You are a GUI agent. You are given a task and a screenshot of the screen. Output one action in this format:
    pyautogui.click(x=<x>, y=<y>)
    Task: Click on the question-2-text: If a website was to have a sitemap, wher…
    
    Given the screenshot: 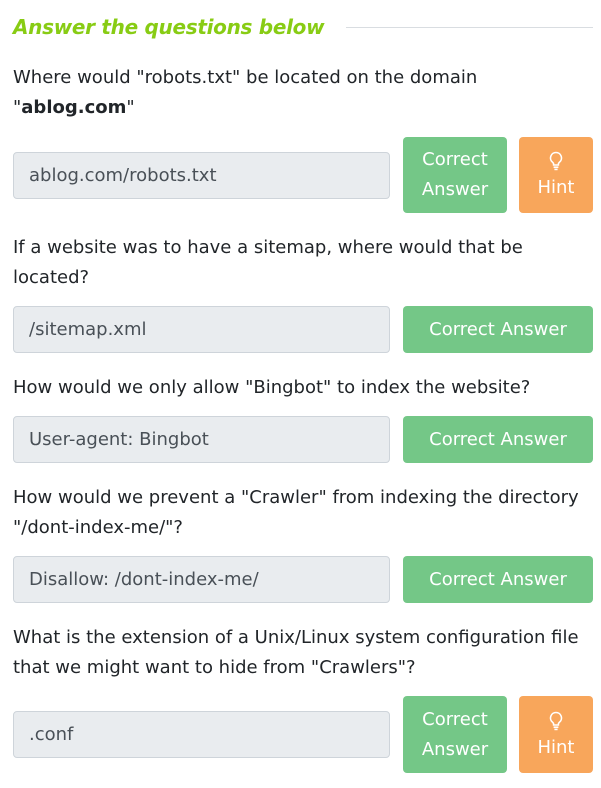 What is the action you would take?
    pyautogui.click(x=268, y=262)
    